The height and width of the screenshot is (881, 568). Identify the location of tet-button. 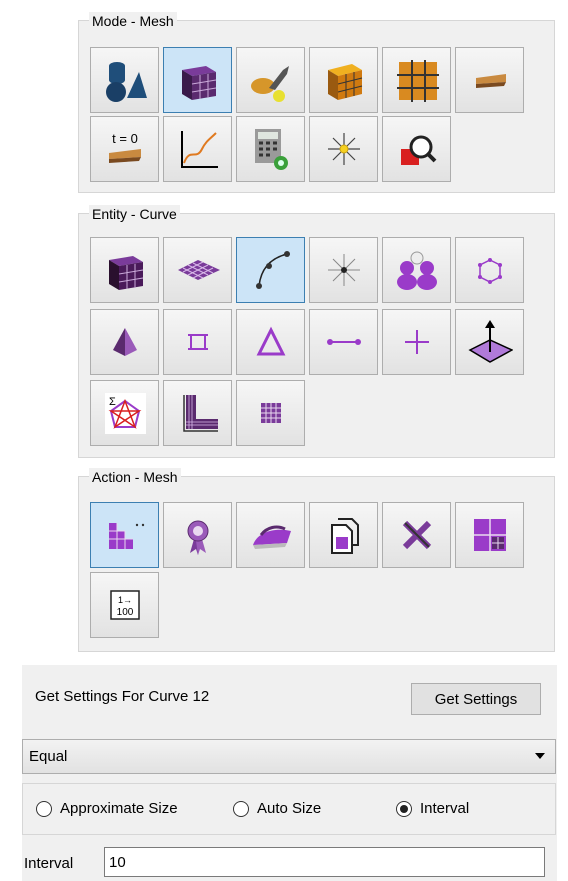
(124, 342).